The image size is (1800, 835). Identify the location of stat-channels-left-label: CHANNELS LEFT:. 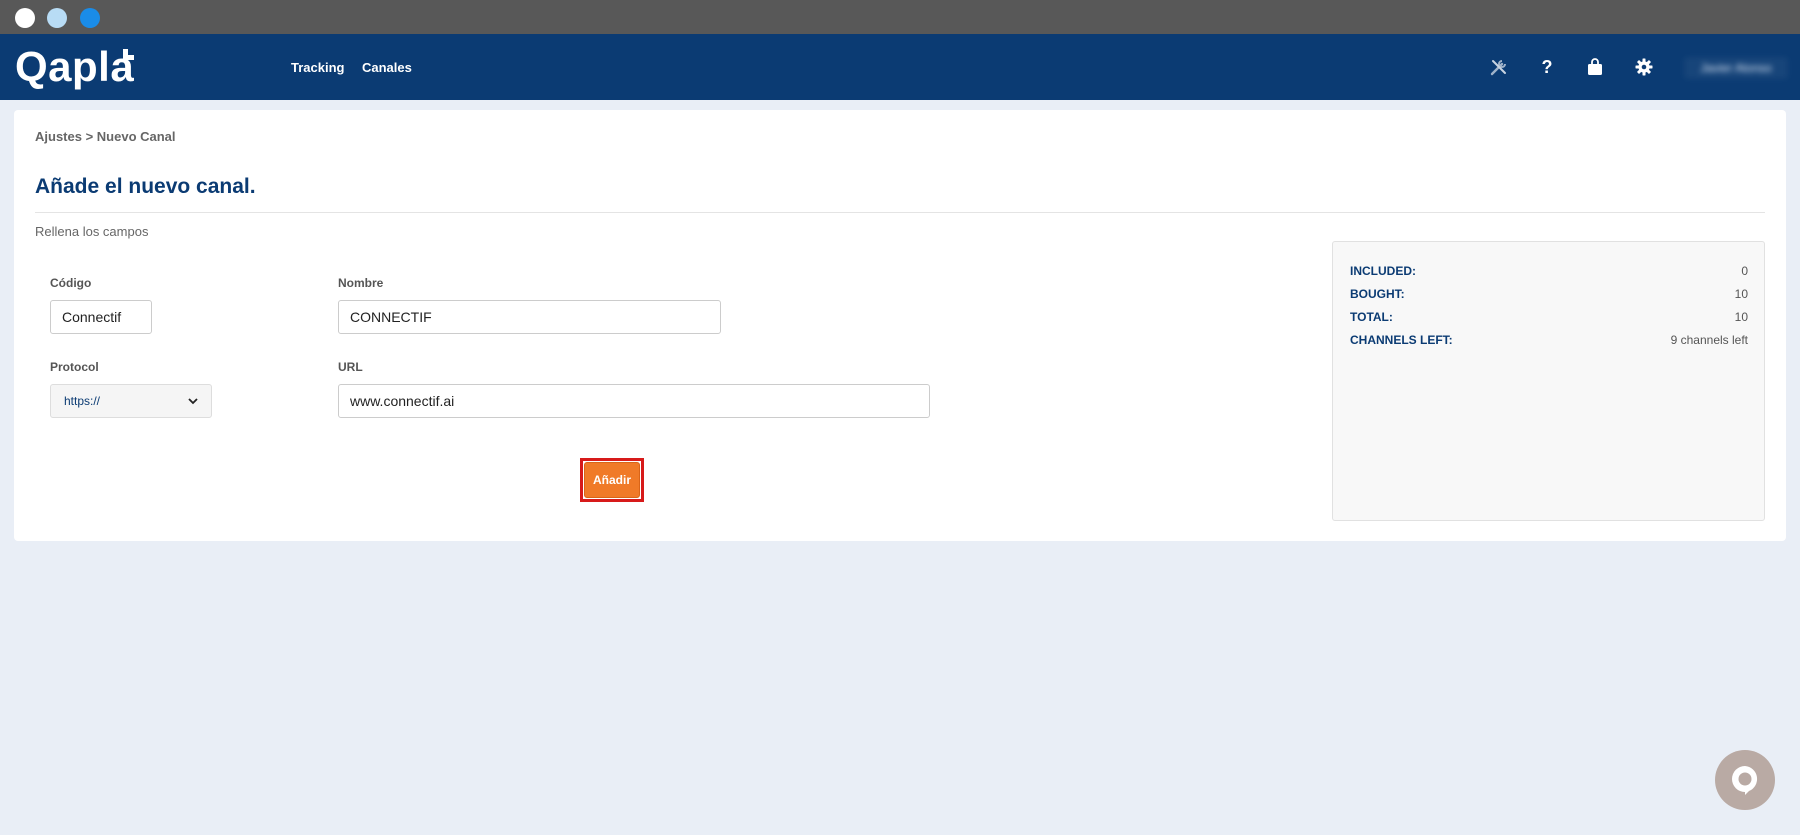
(1401, 340).